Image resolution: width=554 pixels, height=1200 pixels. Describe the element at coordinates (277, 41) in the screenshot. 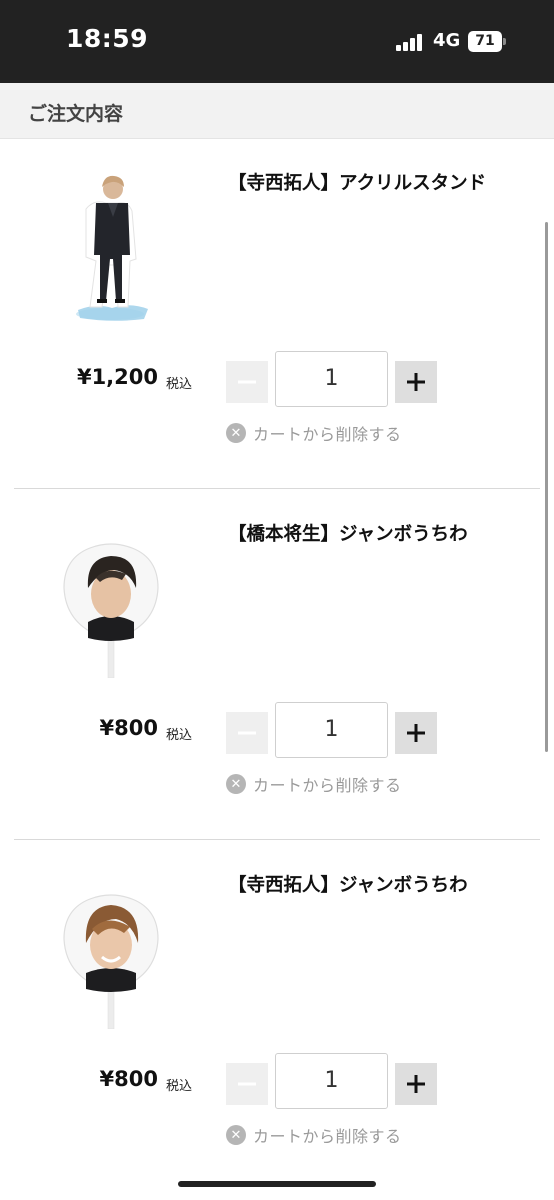

I see `status-bar: 18:59 4G 71` at that location.